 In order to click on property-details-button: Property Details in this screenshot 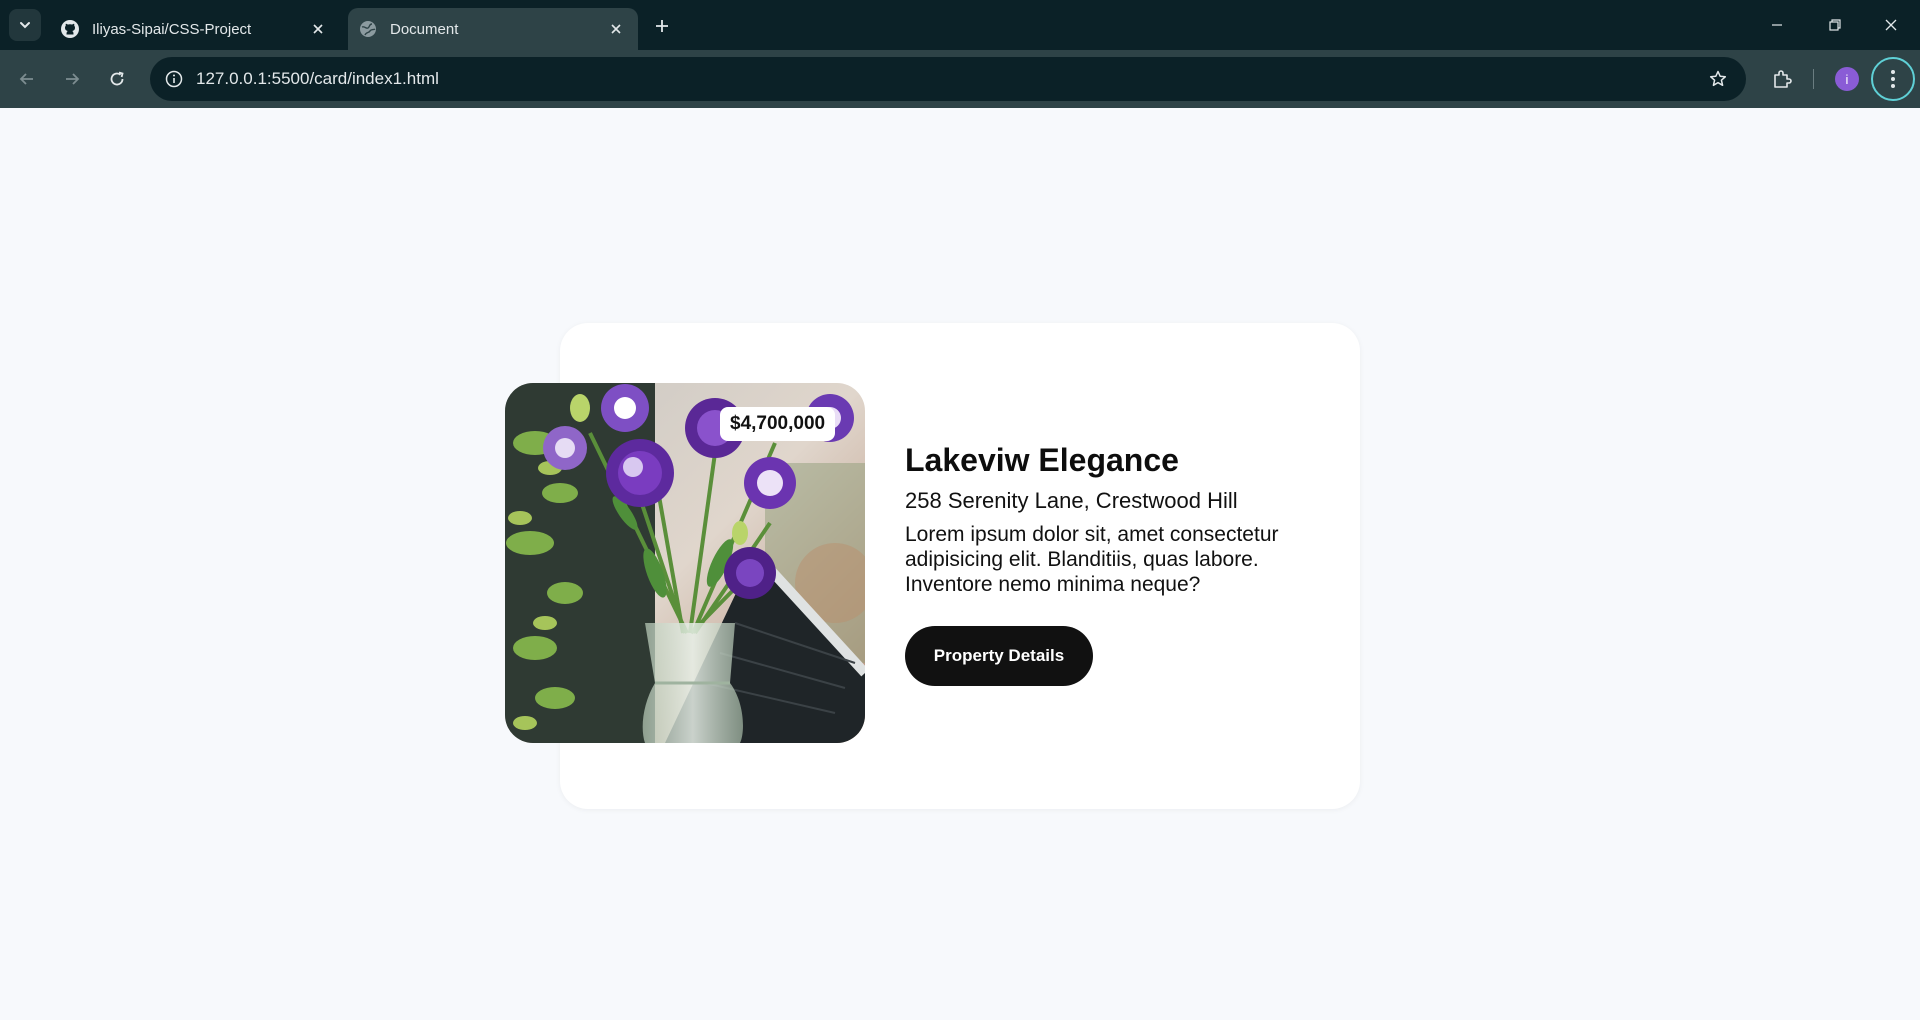, I will do `click(999, 656)`.